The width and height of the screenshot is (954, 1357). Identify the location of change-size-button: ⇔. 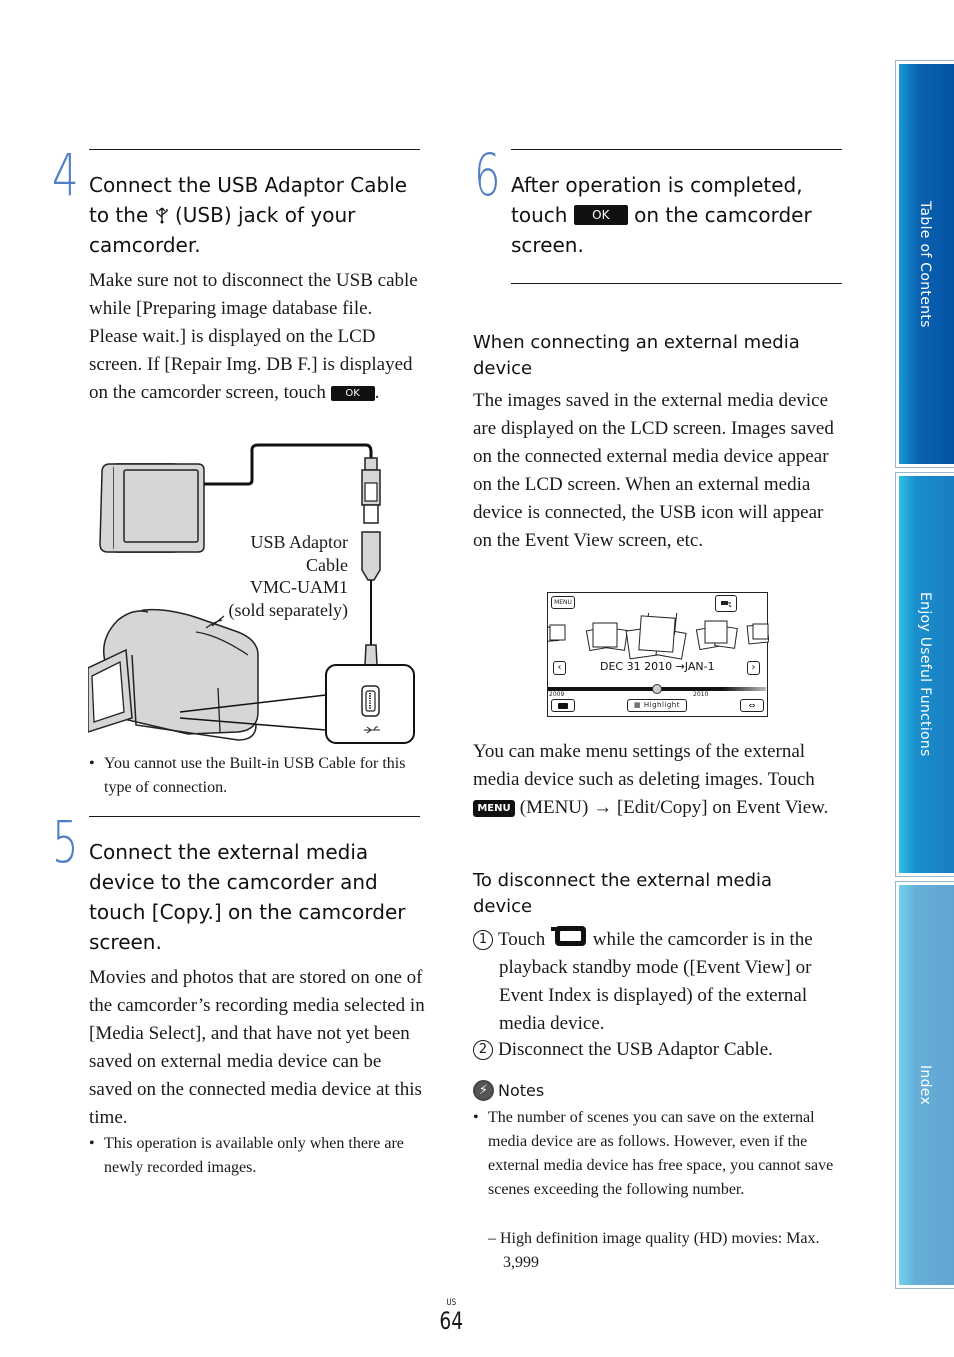
(752, 705).